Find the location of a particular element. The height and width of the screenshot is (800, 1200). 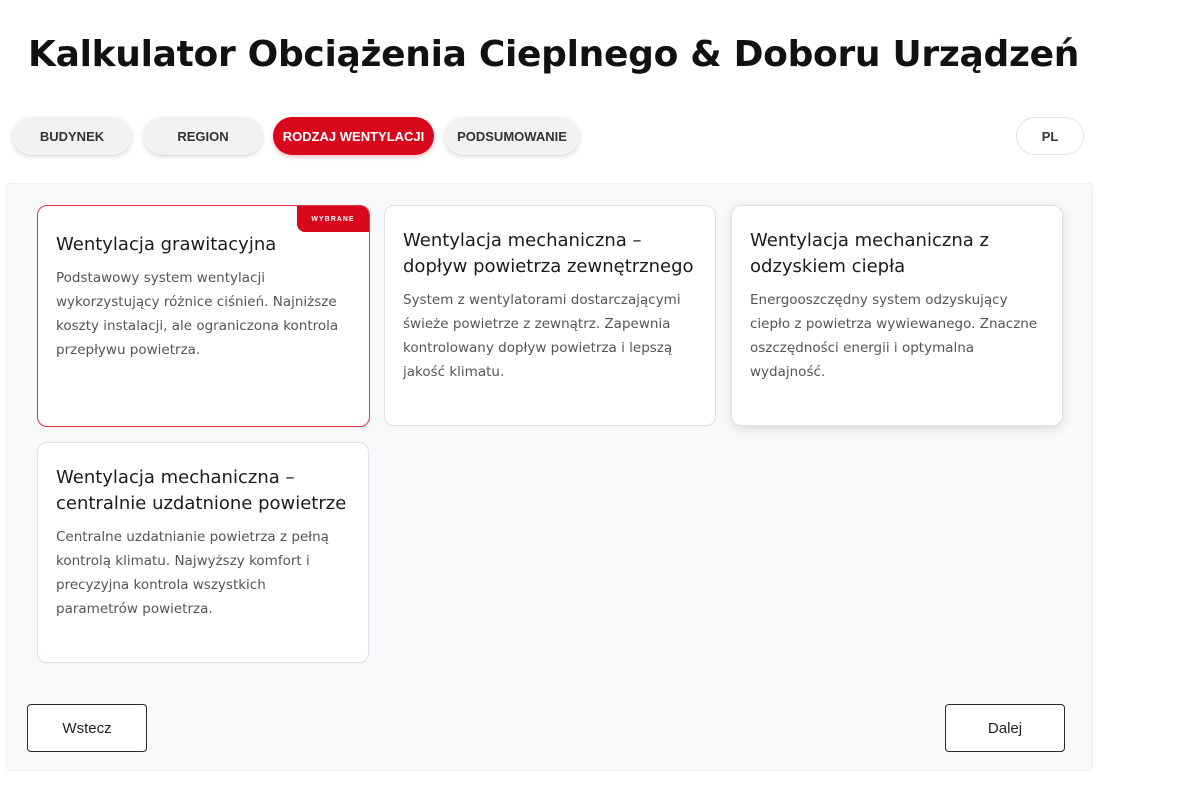

language-button: PL is located at coordinates (1050, 136).